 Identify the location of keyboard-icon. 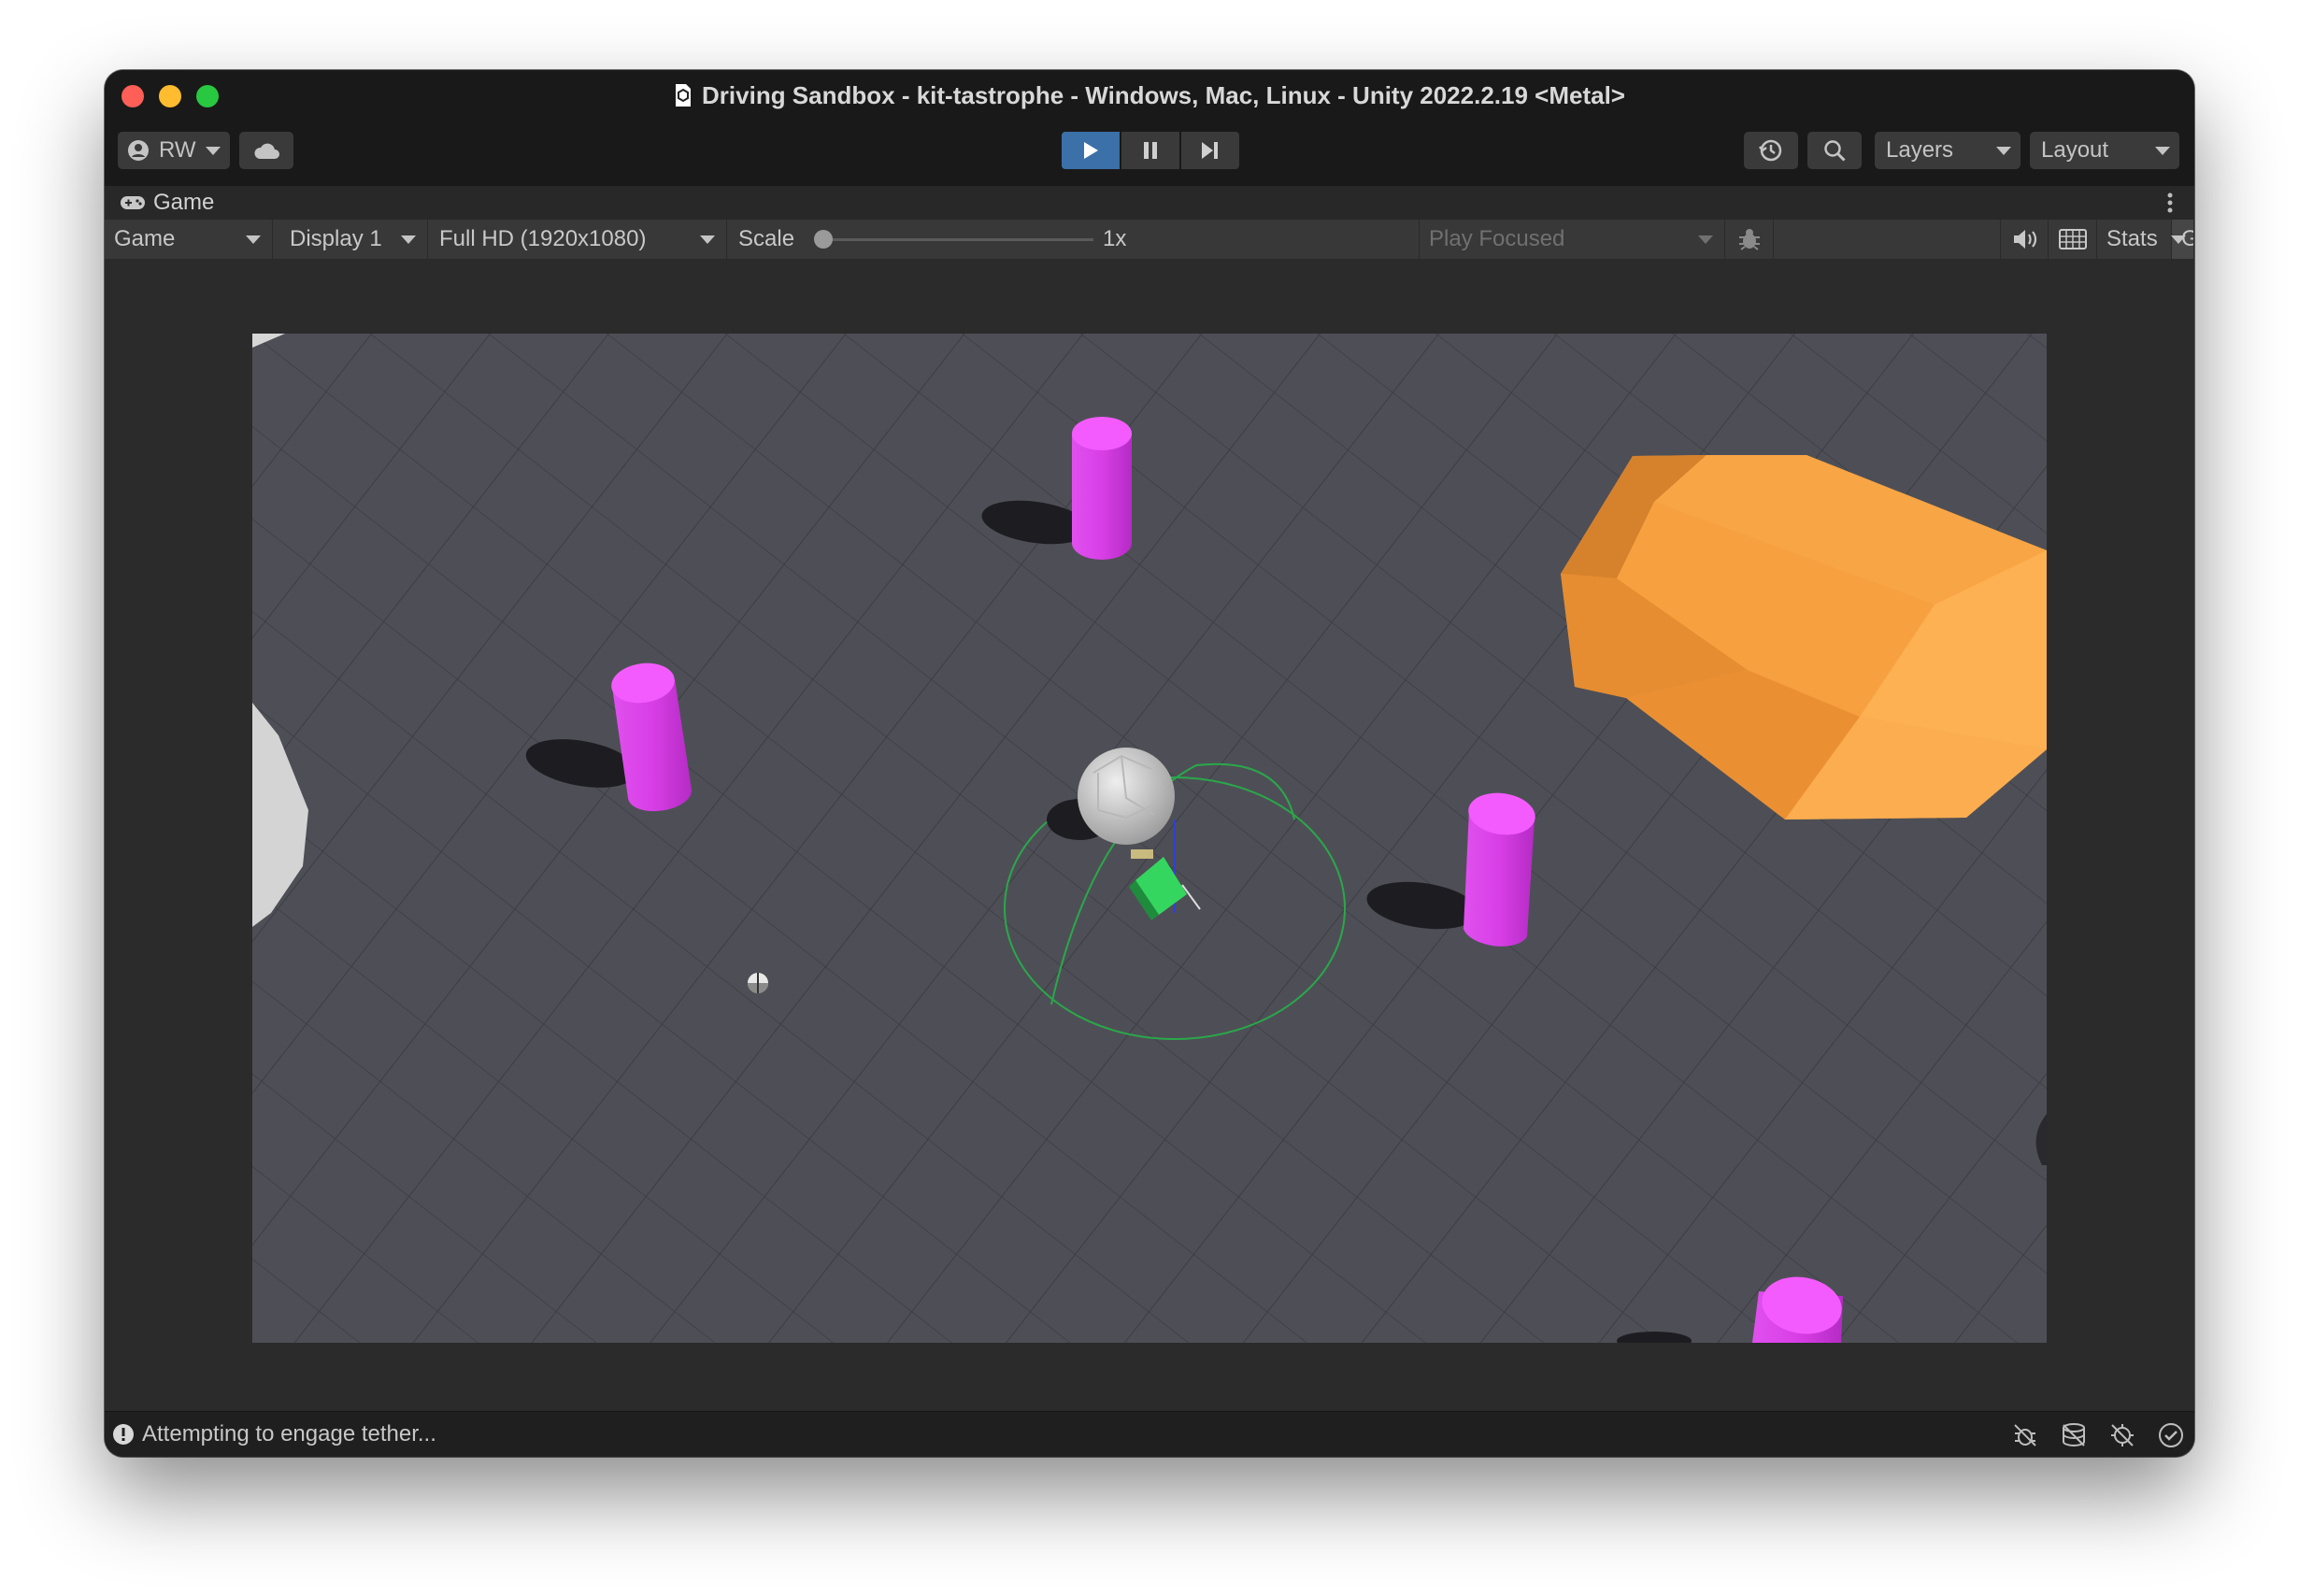
(2073, 239).